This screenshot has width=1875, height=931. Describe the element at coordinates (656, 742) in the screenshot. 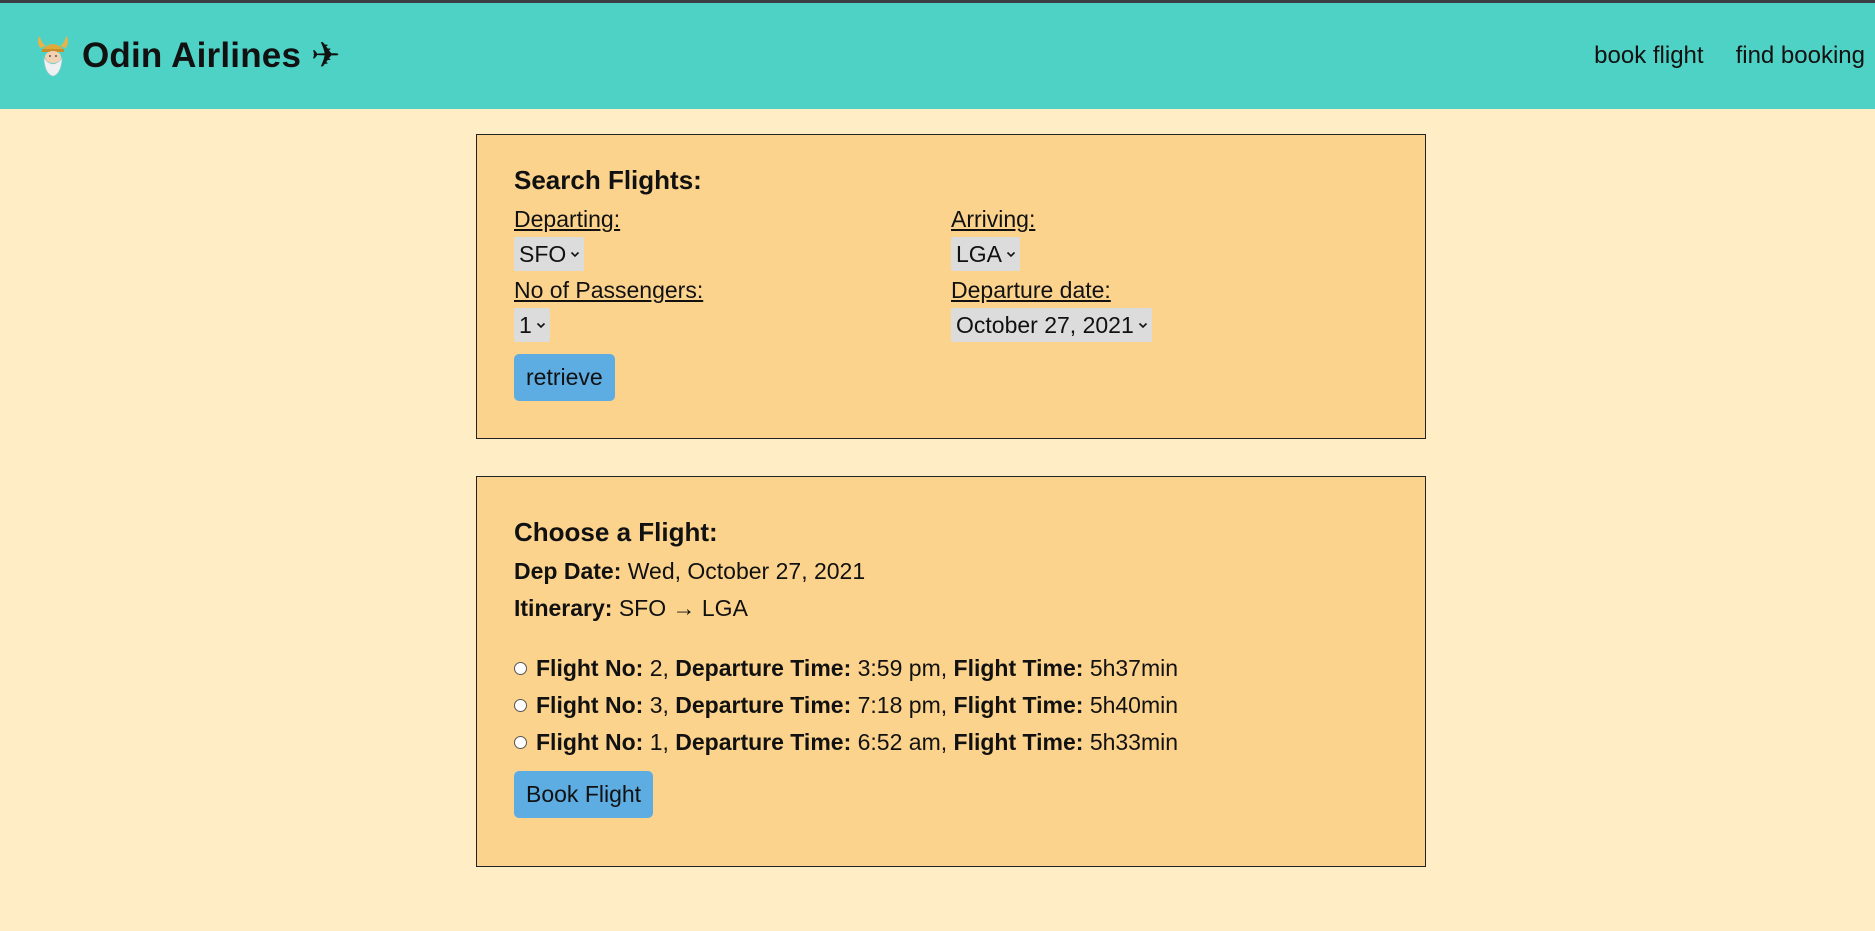

I see `flight-no-value: 1` at that location.